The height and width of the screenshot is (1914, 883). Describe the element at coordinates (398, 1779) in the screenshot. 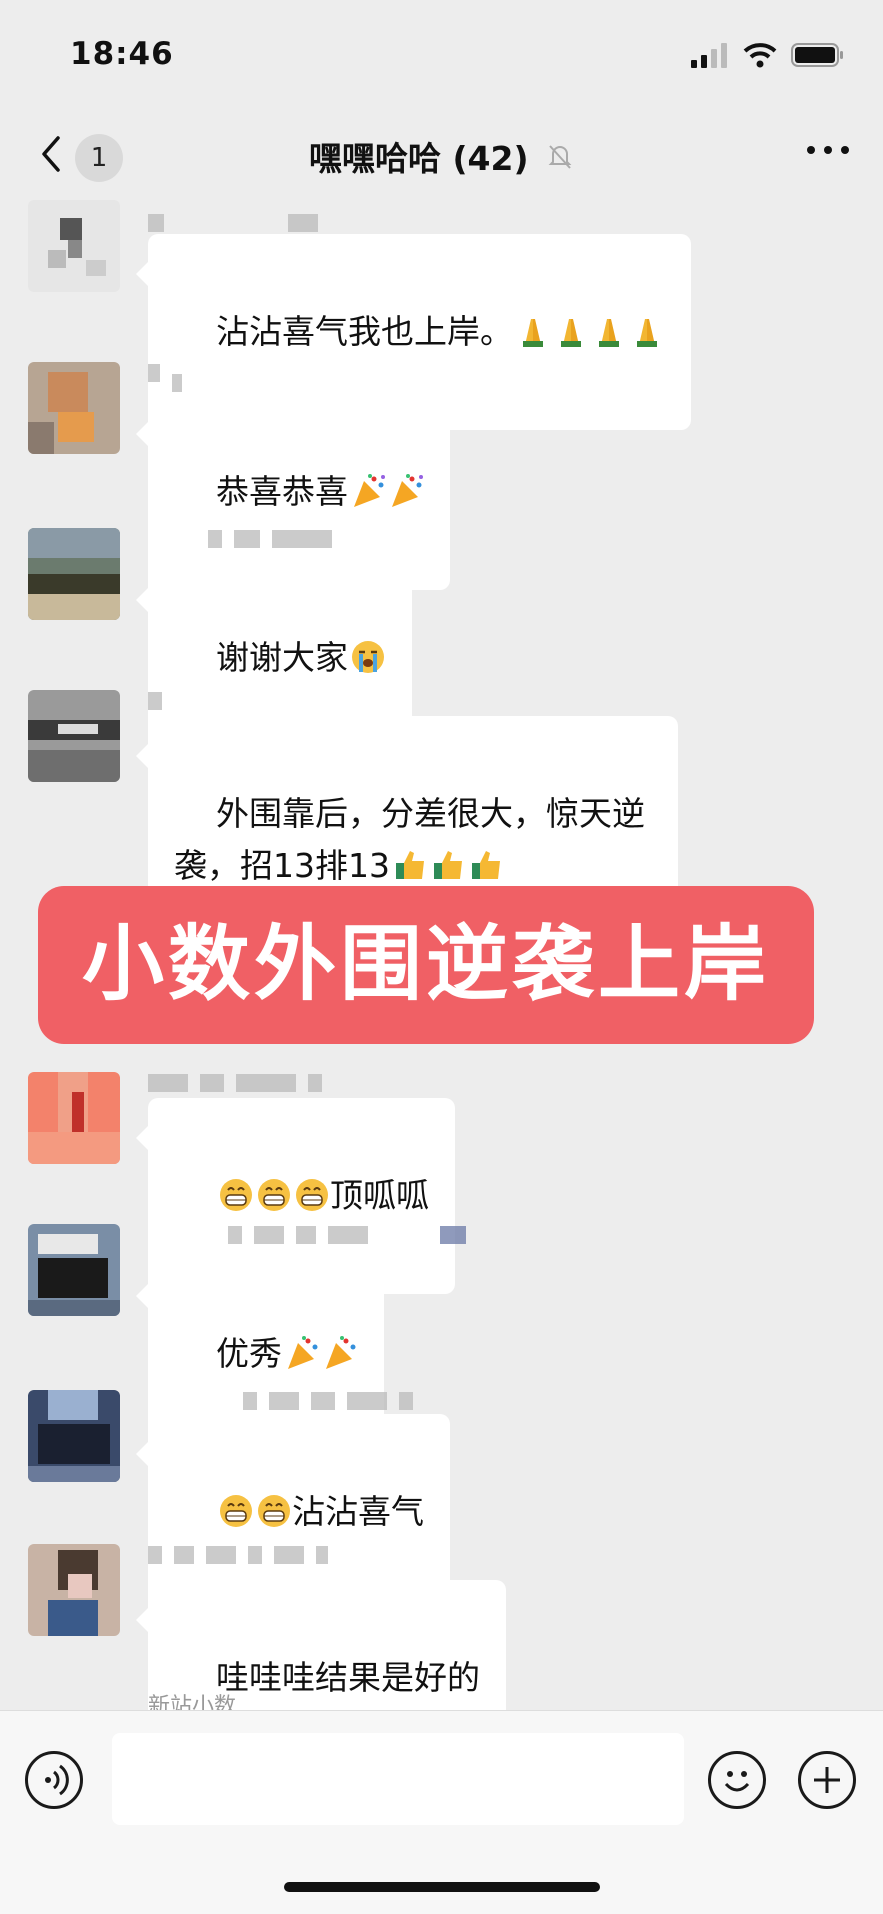

I see `message-input` at that location.